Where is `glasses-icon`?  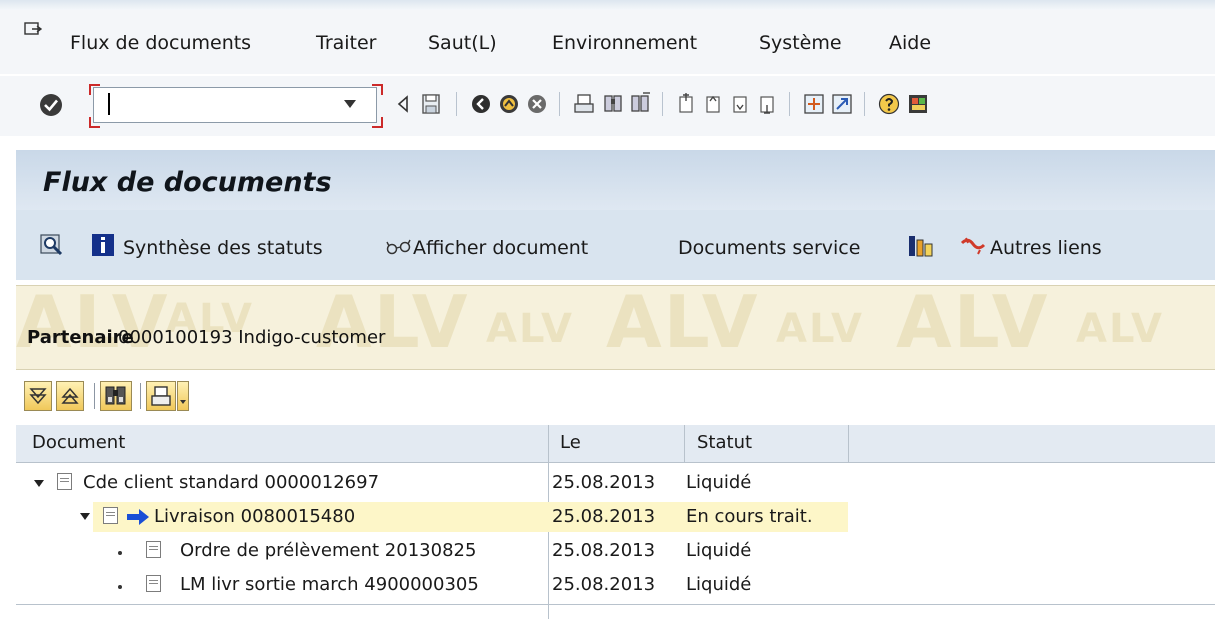
glasses-icon is located at coordinates (399, 247).